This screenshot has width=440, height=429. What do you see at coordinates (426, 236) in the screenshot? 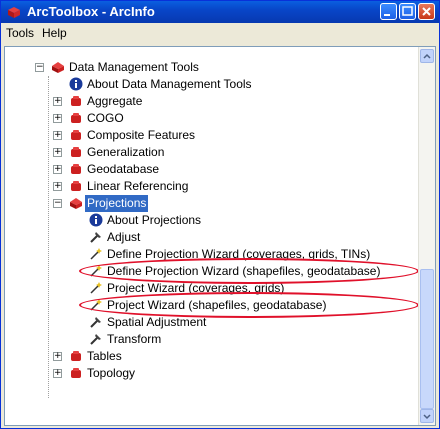
I see `vertical-scrollbar` at bounding box center [426, 236].